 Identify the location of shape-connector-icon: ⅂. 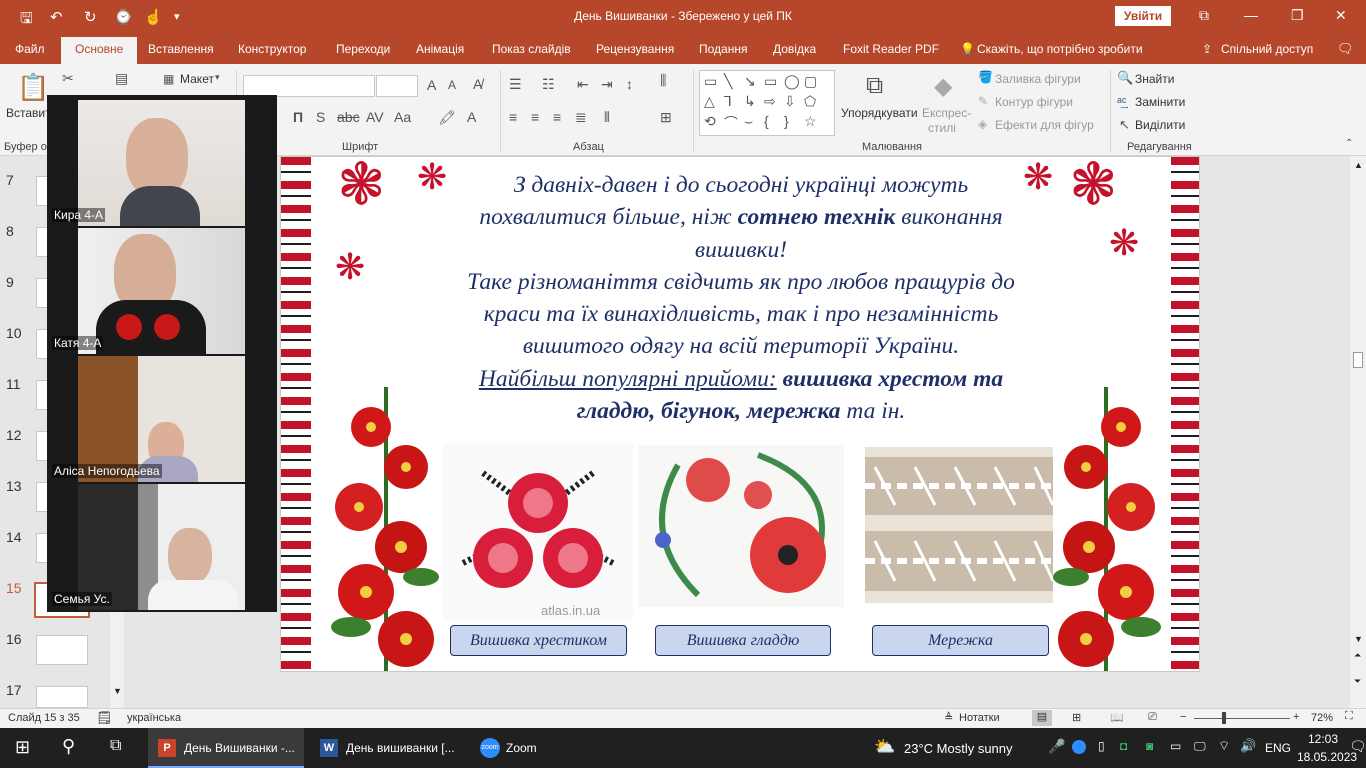
(728, 101).